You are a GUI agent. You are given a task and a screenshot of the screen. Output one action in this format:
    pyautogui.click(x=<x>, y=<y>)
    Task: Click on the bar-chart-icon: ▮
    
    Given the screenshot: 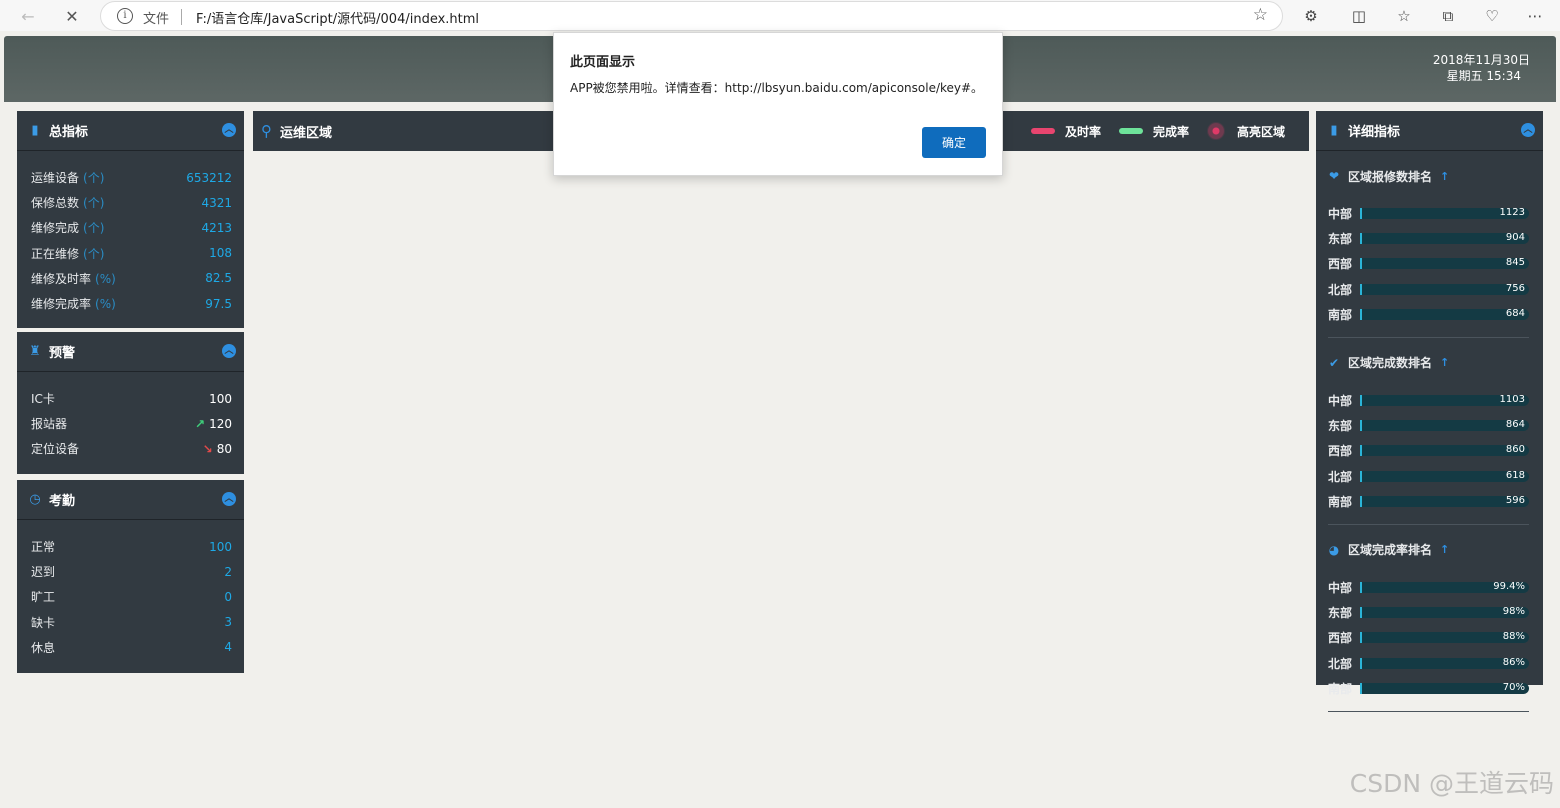 What is the action you would take?
    pyautogui.click(x=35, y=130)
    